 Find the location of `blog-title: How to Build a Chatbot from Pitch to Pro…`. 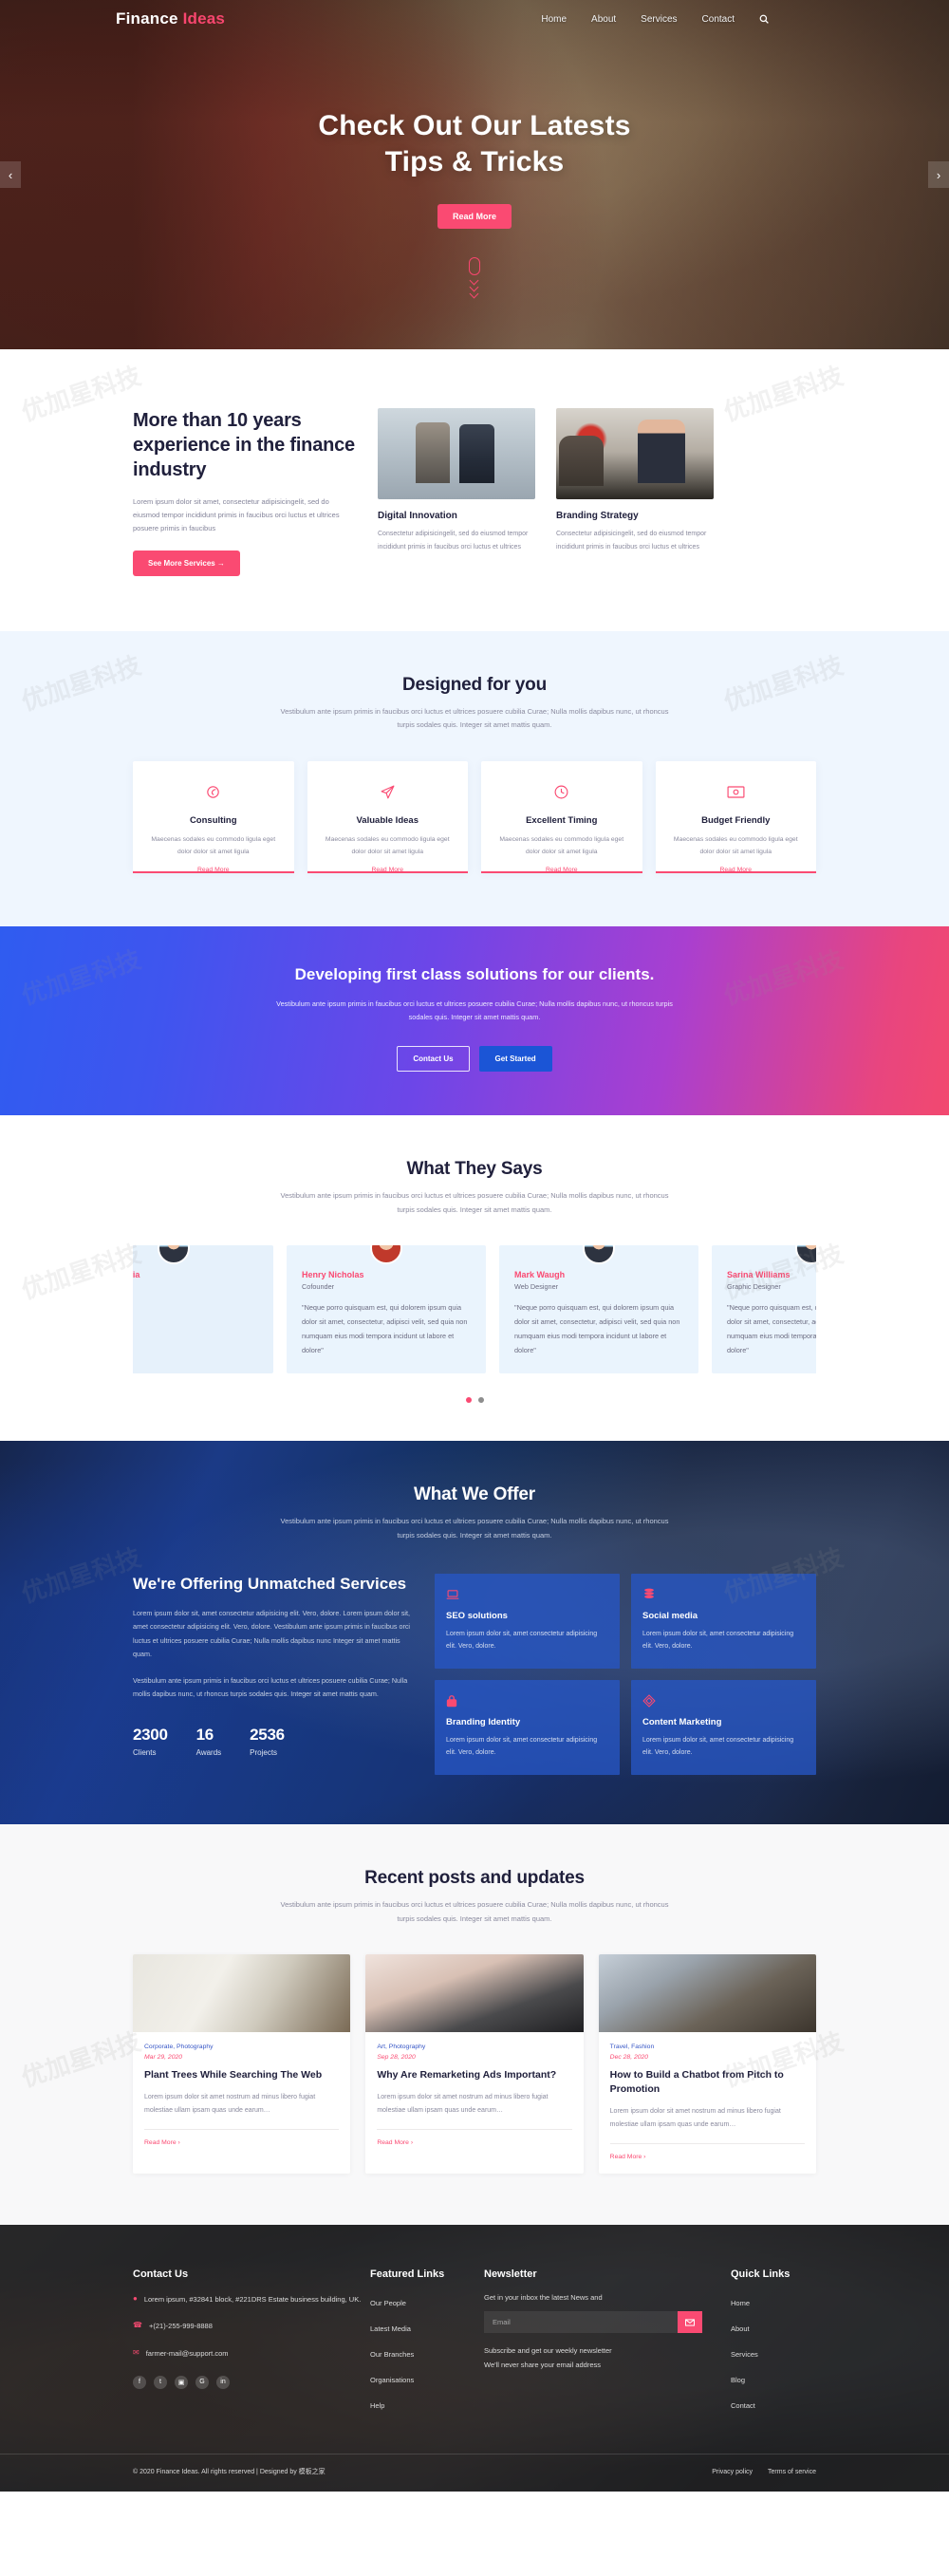

blog-title: How to Build a Chatbot from Pitch to Pro… is located at coordinates (707, 2082).